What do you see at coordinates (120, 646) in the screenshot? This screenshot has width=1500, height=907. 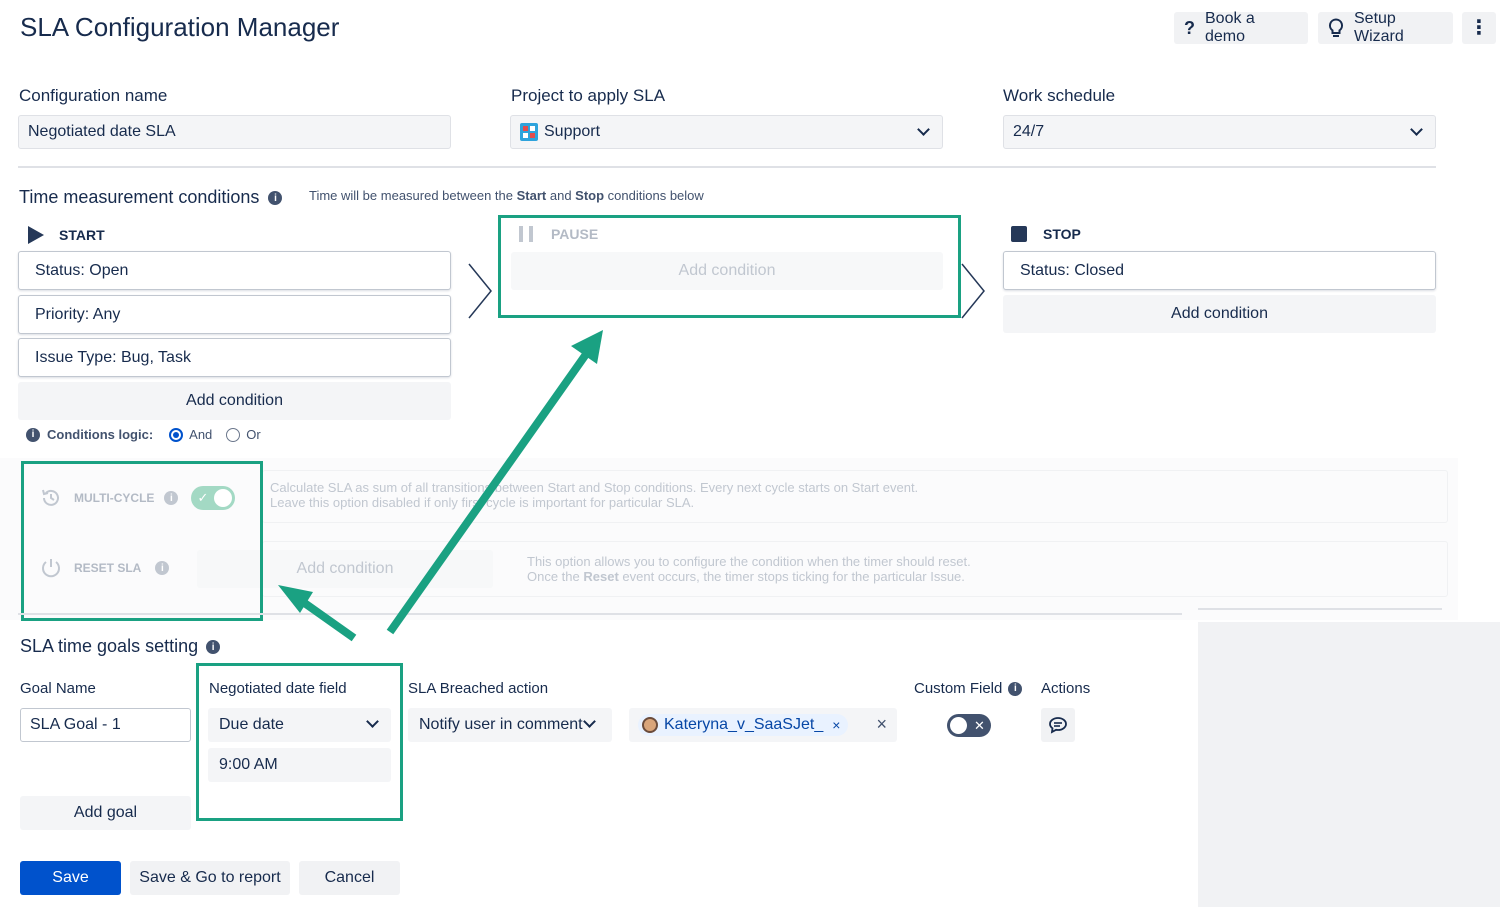 I see `goals-title: SLA time goals setting i` at bounding box center [120, 646].